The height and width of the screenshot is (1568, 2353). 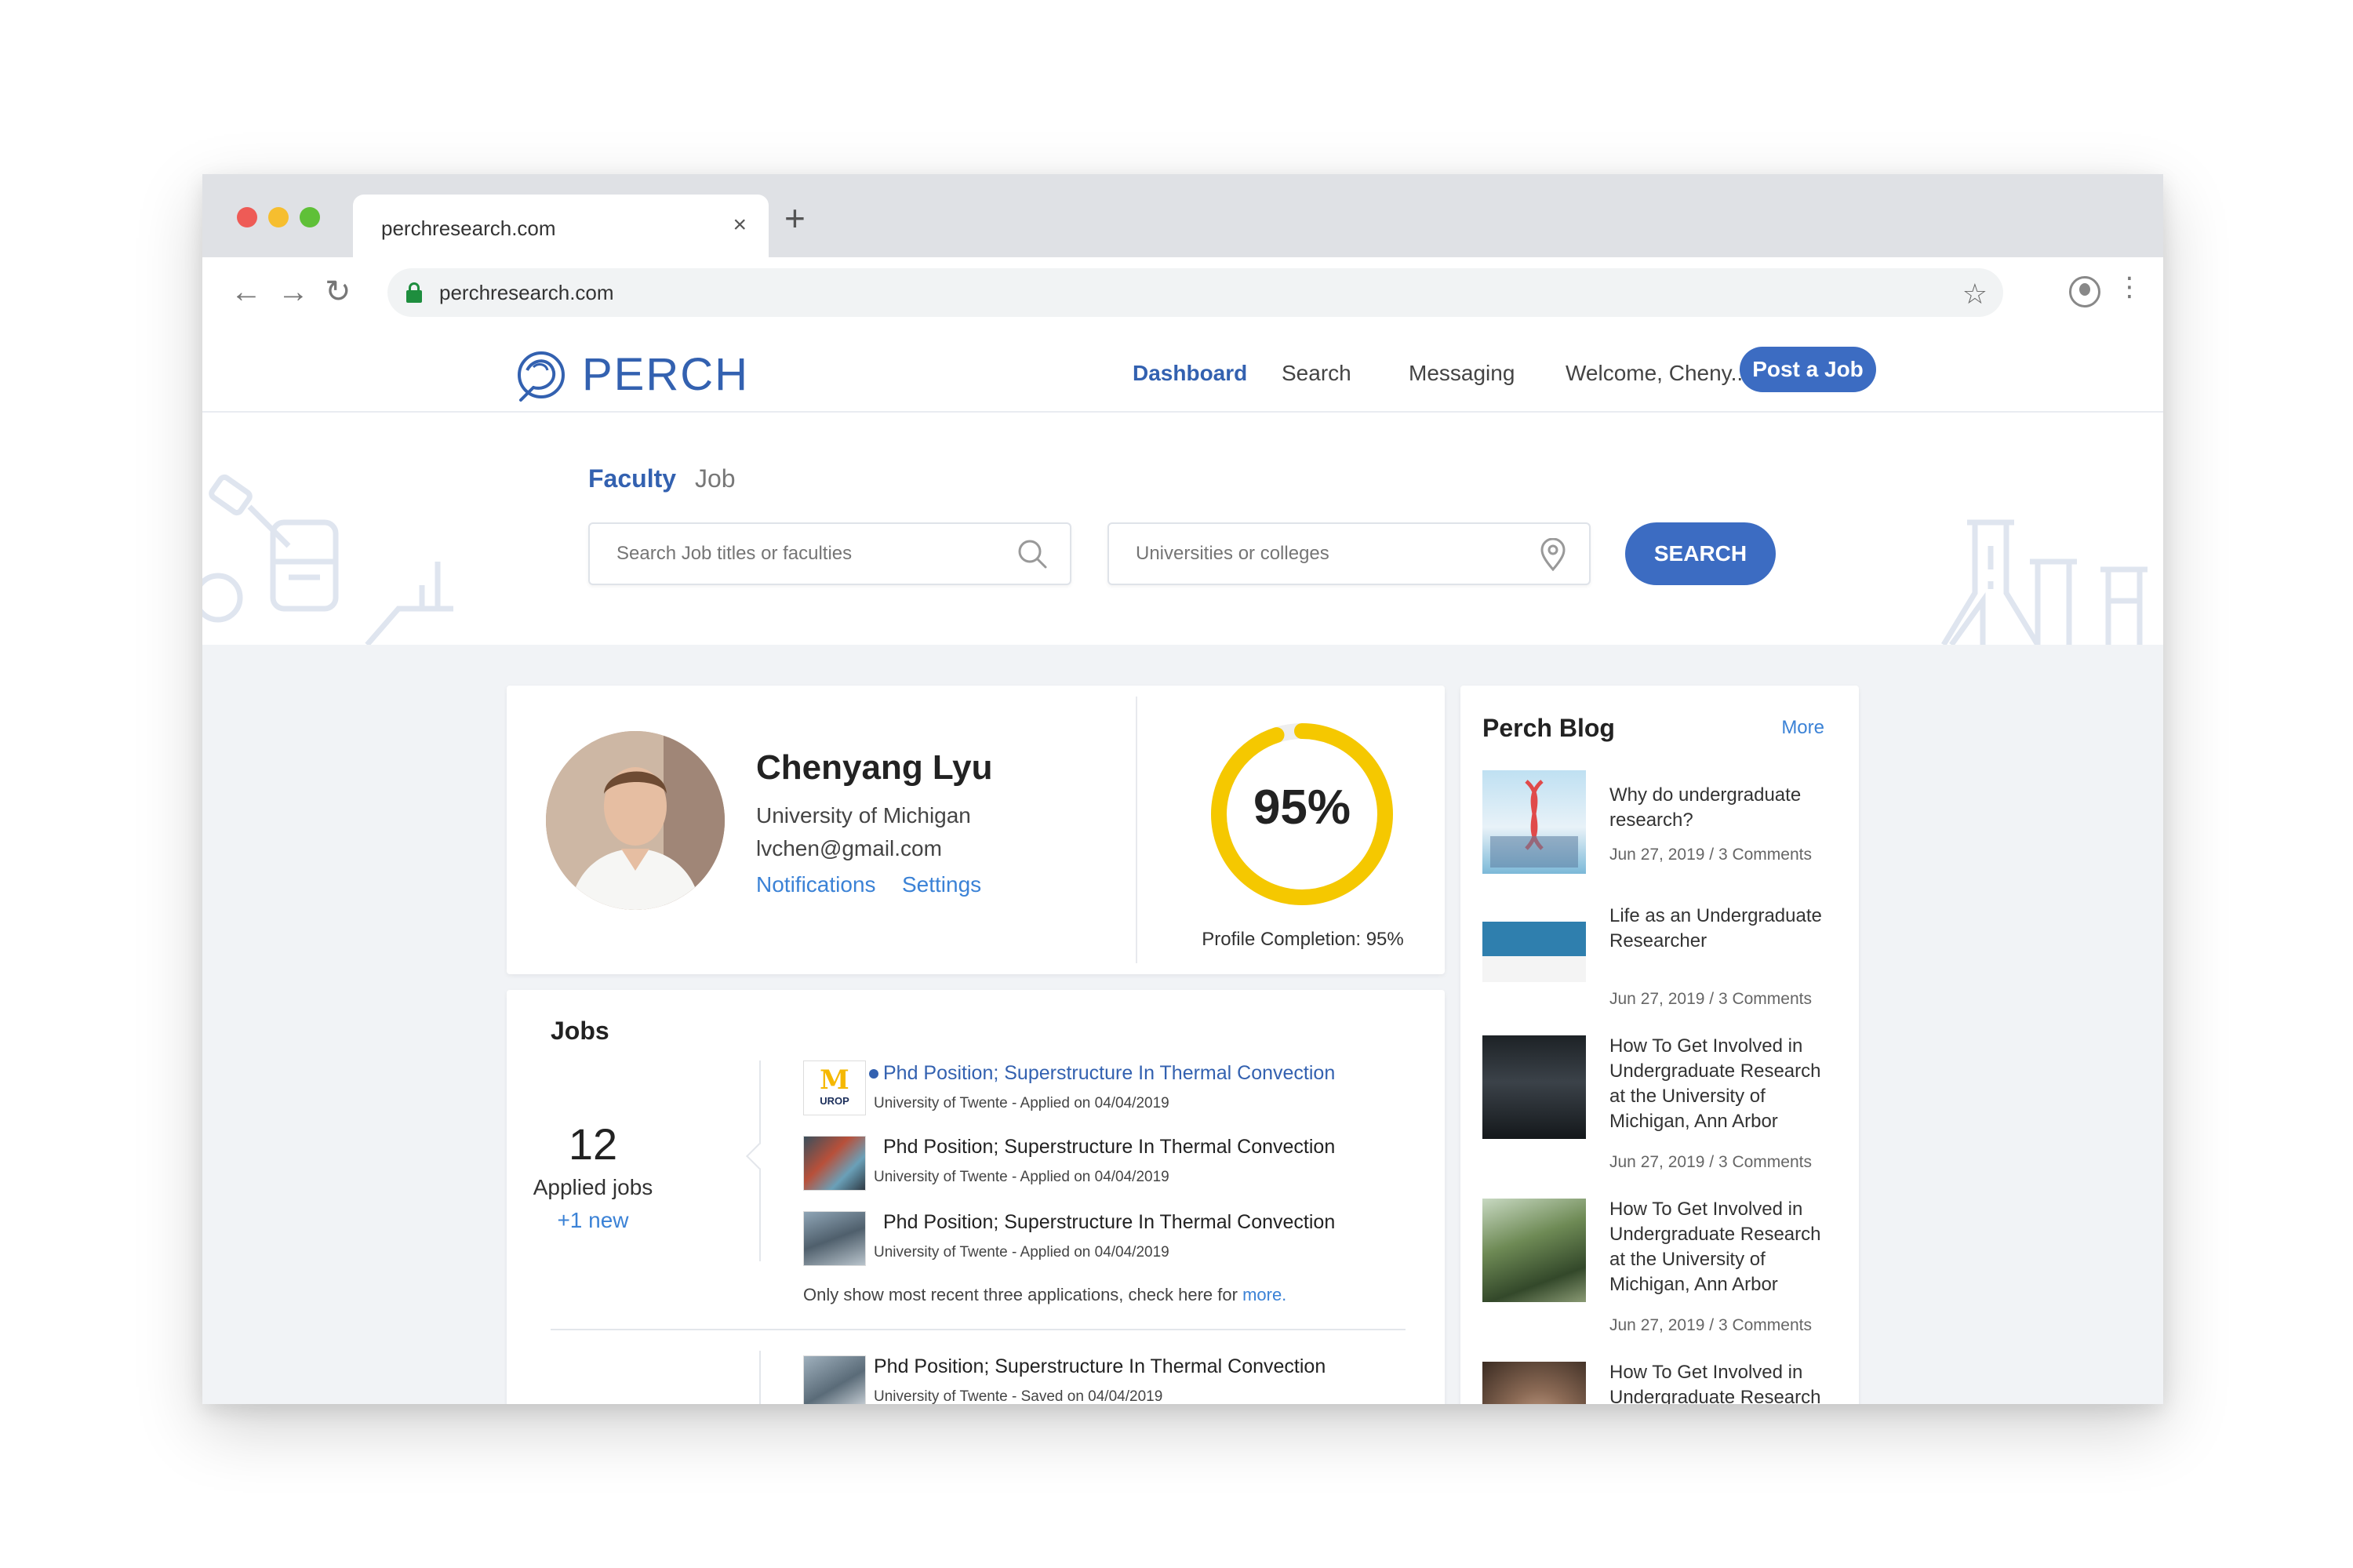 What do you see at coordinates (593, 1187) in the screenshot?
I see `applied-label: Applied jobs` at bounding box center [593, 1187].